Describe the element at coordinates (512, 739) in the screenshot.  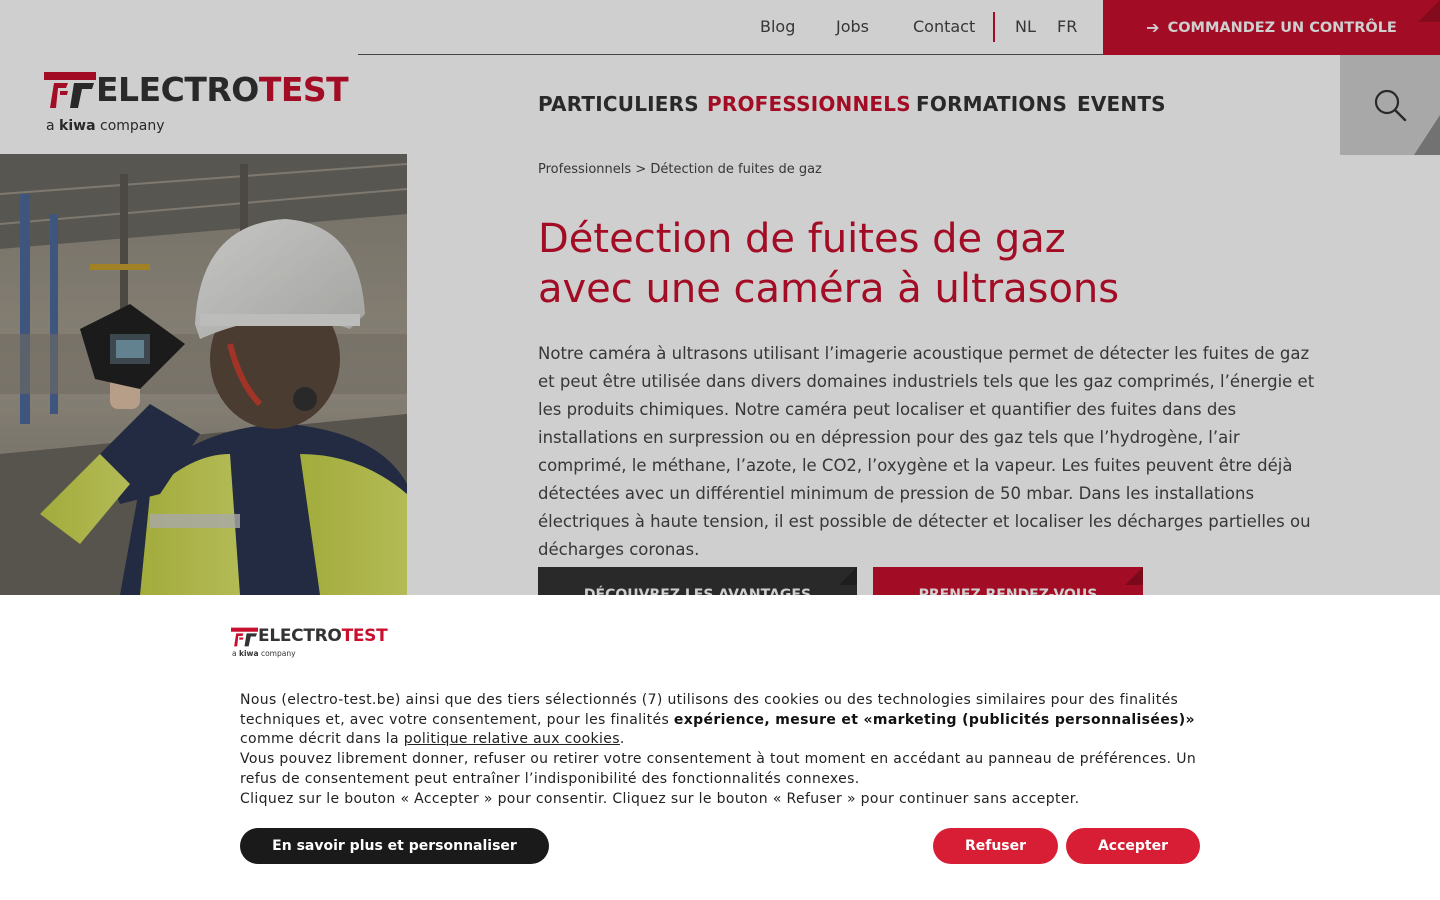
I see `cookie-policy-link: politique relative aux cookies` at that location.